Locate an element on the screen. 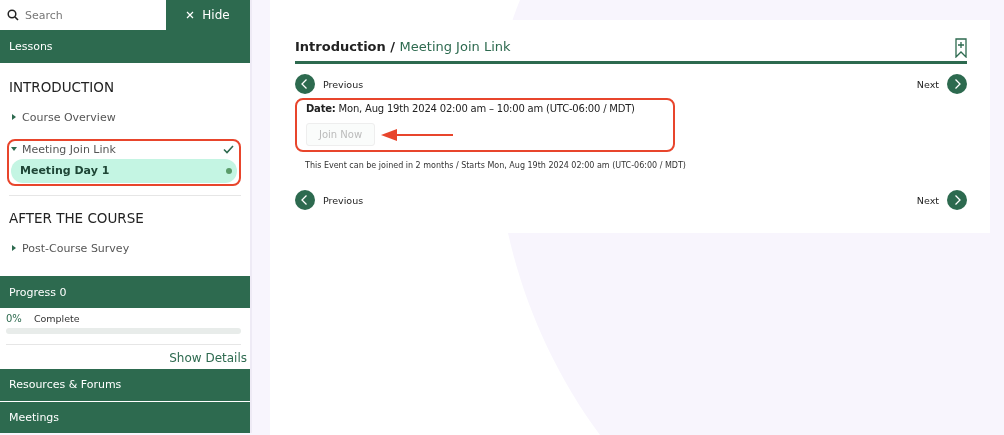 Image resolution: width=1004 pixels, height=435 pixels. lesson-item: Post-Course Survey is located at coordinates (124, 248).